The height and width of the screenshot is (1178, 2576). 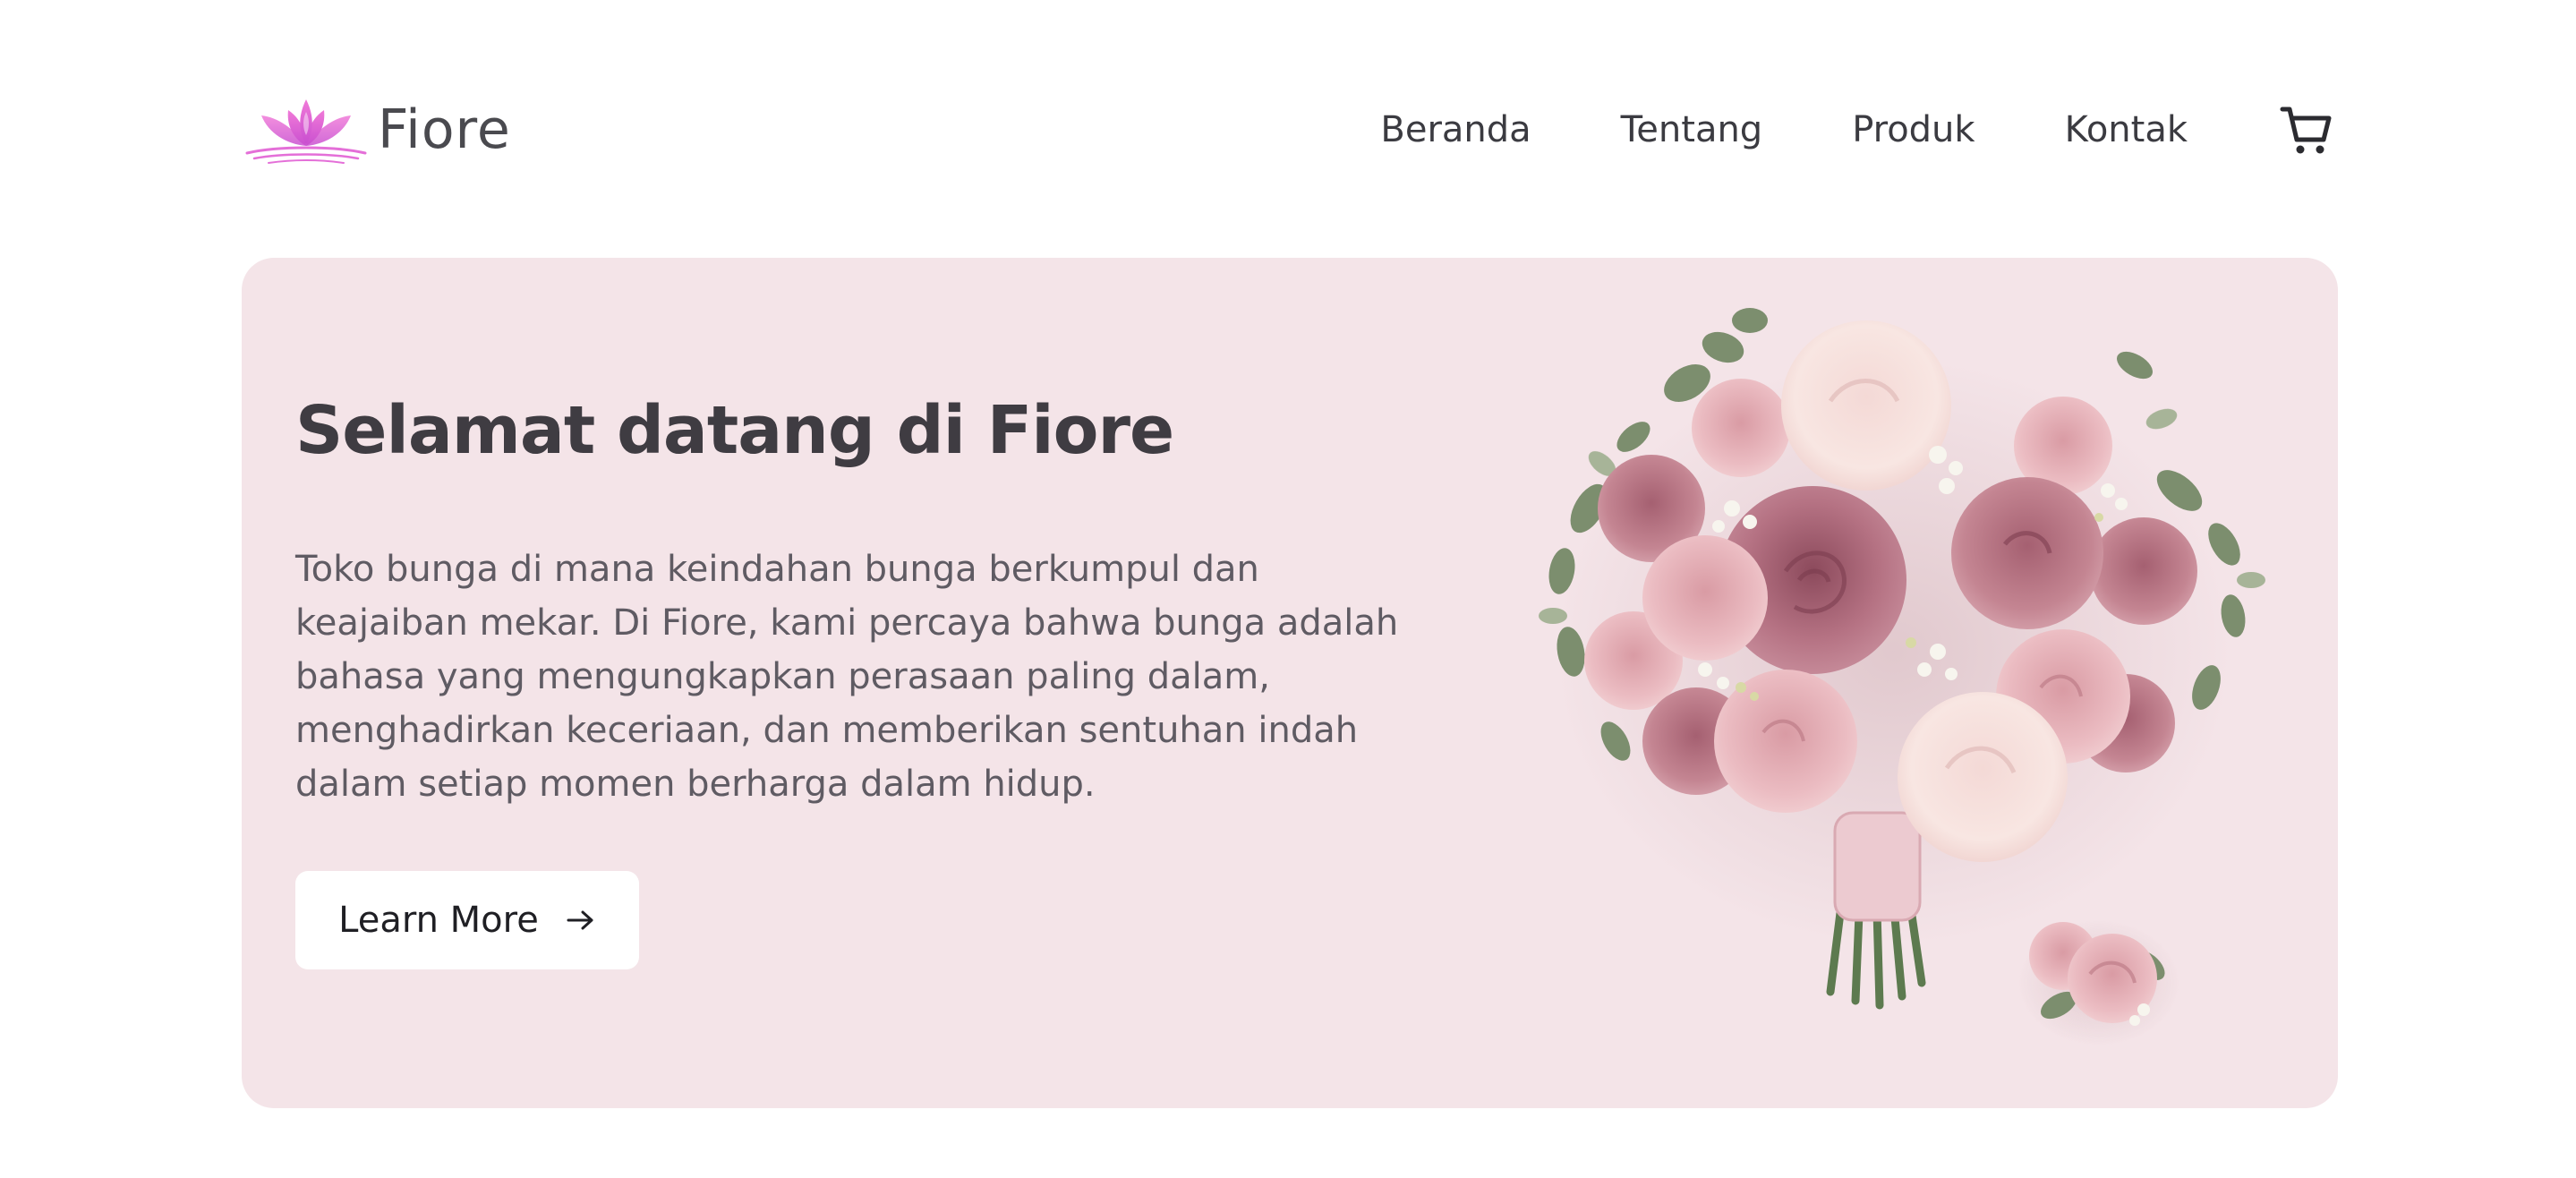 I want to click on nav-link-tentang: Tentang, so click(x=1692, y=130).